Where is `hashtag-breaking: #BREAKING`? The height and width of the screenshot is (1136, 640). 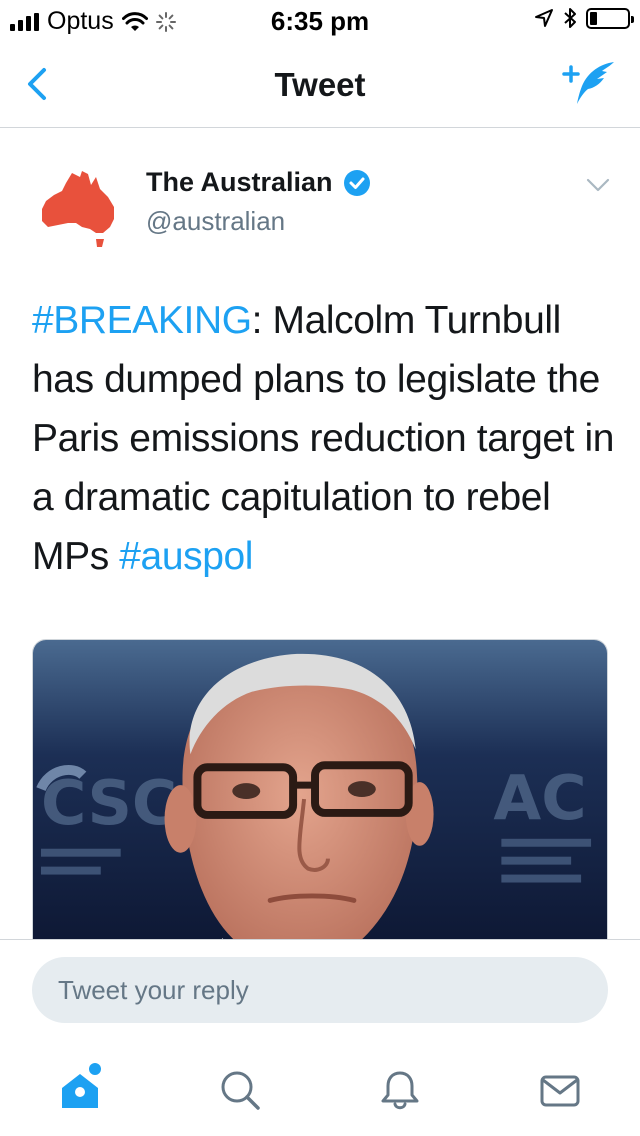 hashtag-breaking: #BREAKING is located at coordinates (142, 320).